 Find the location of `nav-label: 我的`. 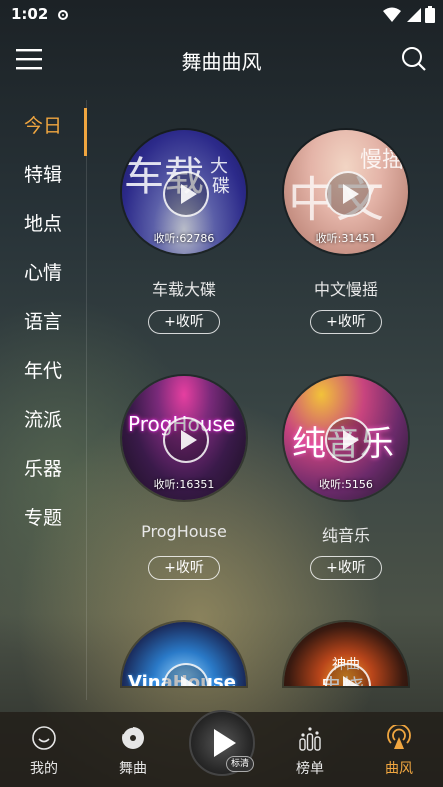

nav-label: 我的 is located at coordinates (44, 769).